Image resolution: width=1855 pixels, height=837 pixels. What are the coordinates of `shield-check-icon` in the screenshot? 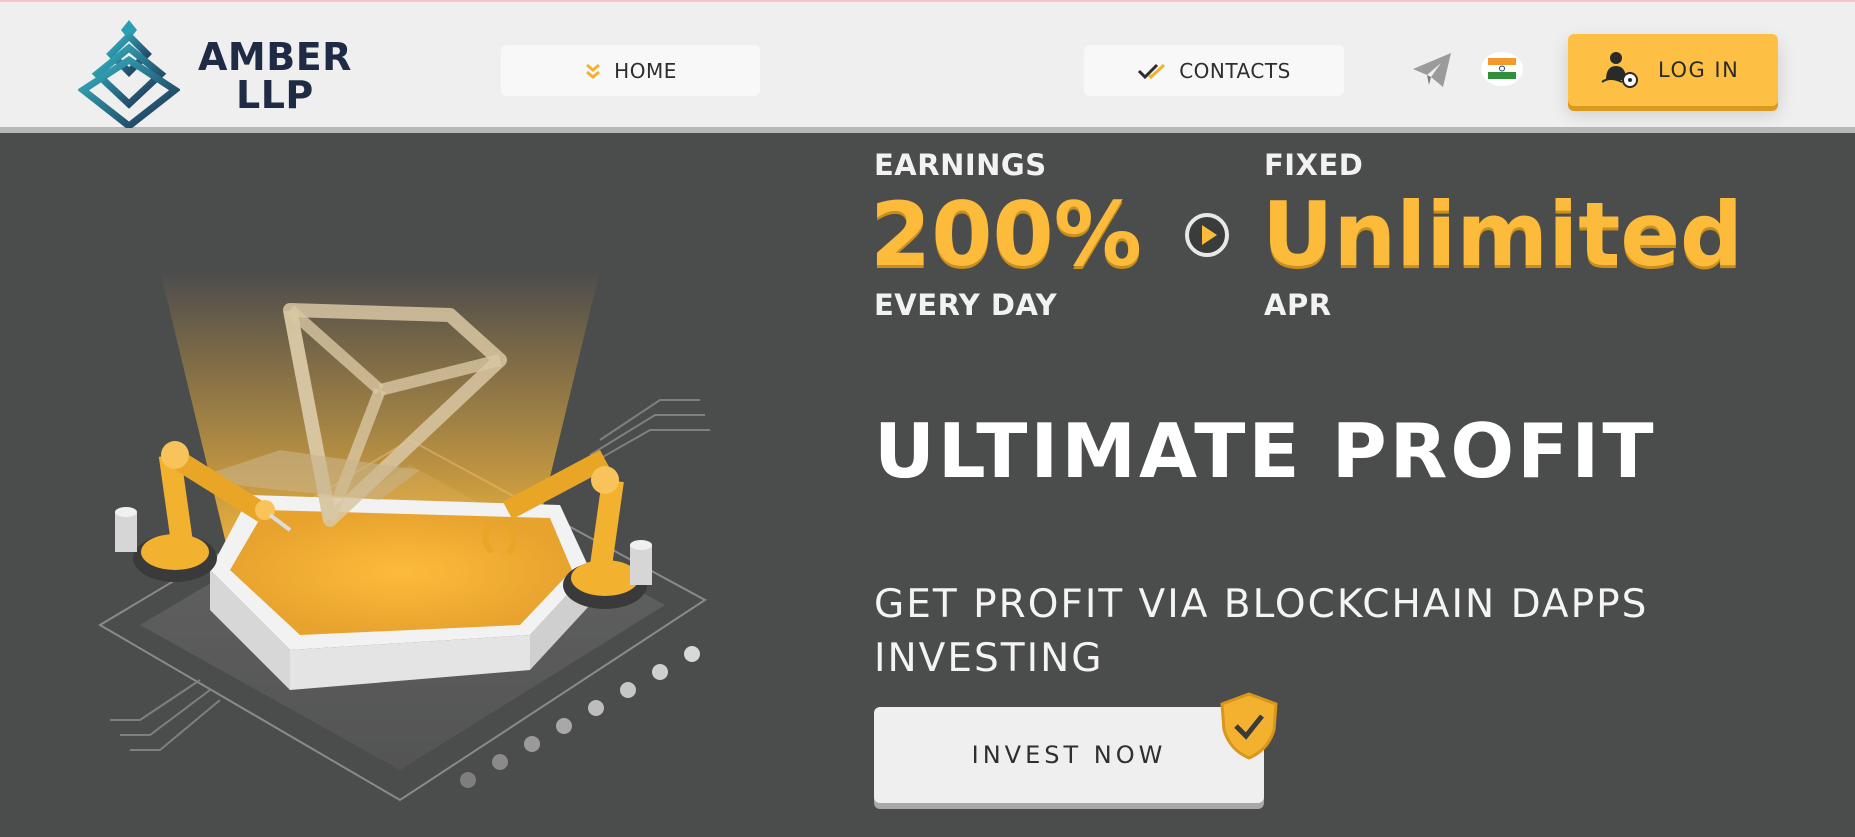 It's located at (1249, 726).